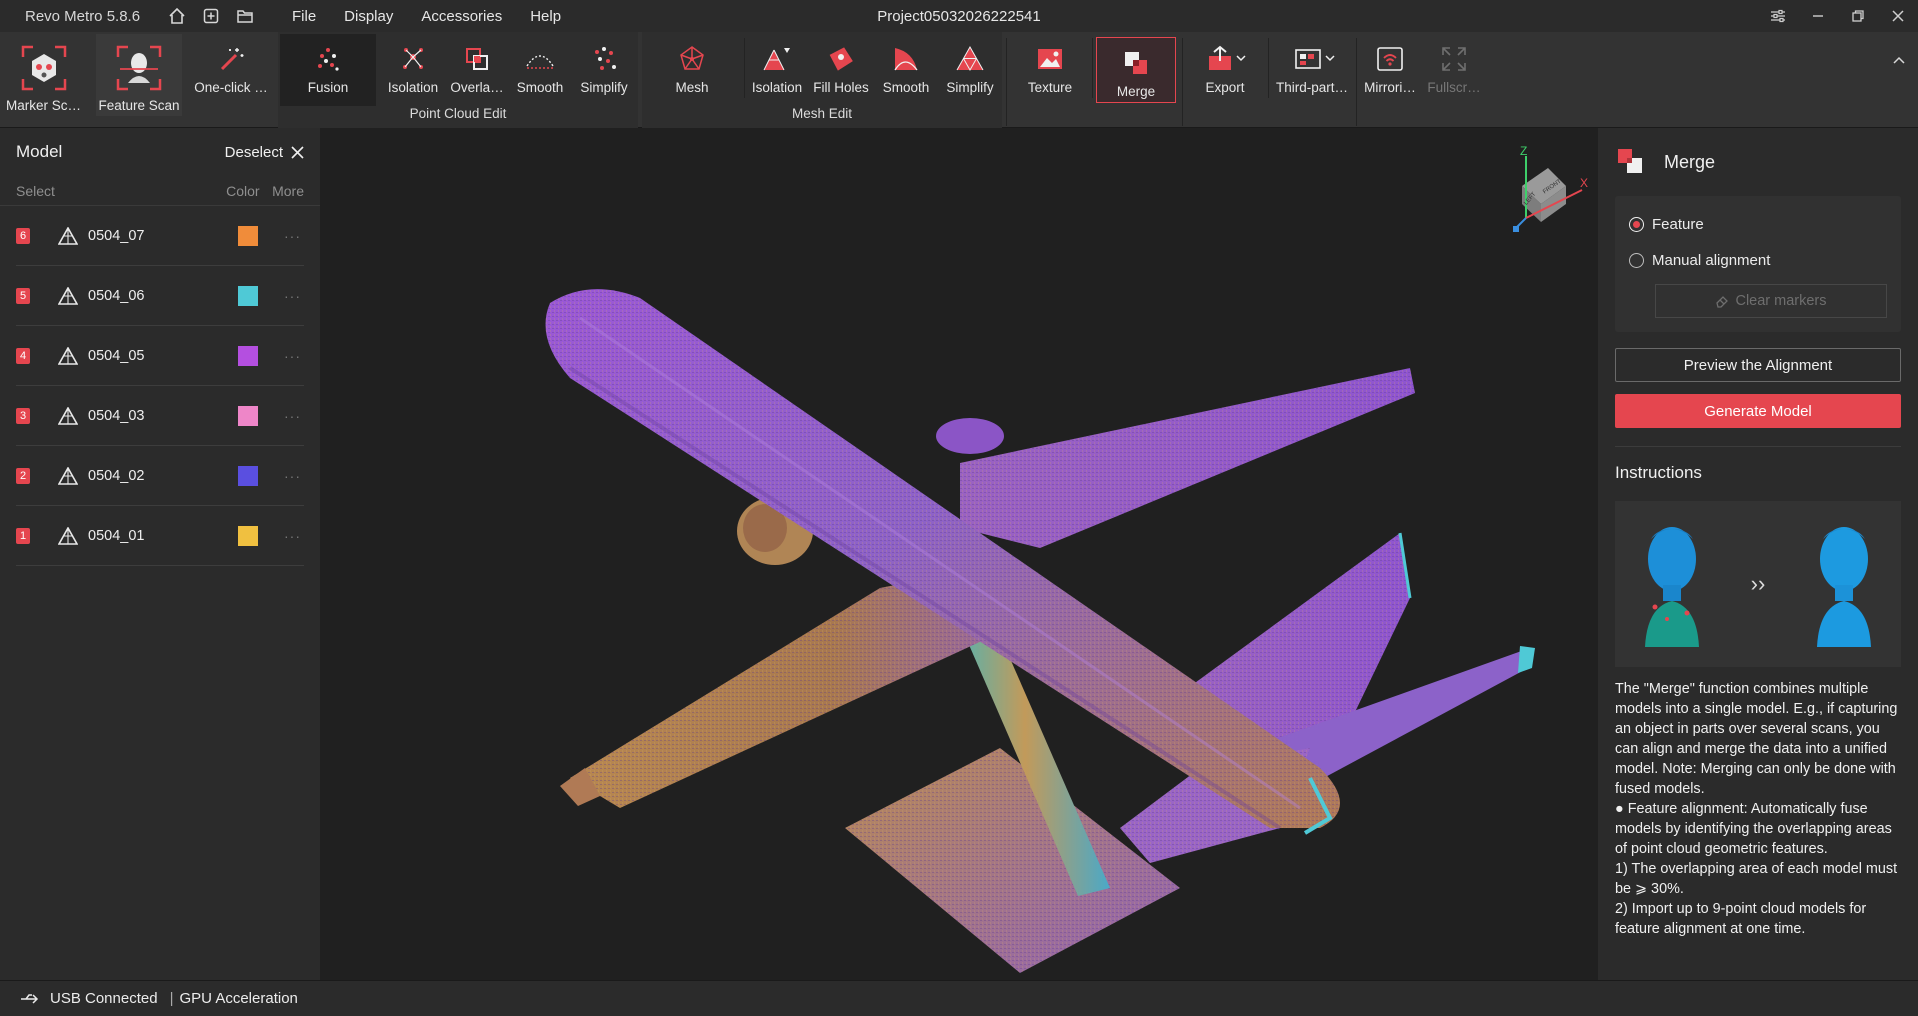 The image size is (1918, 1016). I want to click on mesh-icon, so click(692, 59).